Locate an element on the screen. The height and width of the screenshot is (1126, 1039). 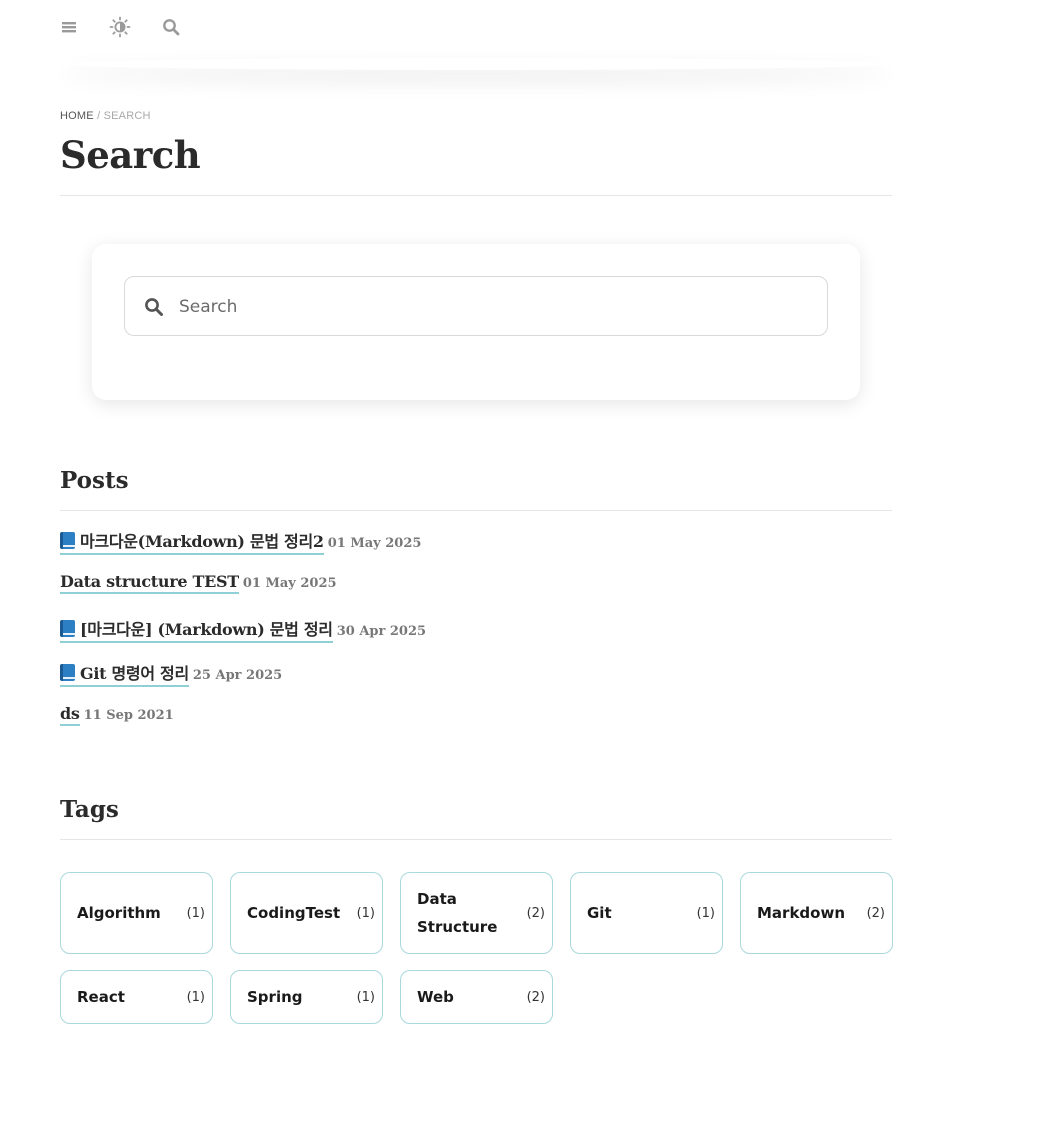
post-link: ds is located at coordinates (70, 715).